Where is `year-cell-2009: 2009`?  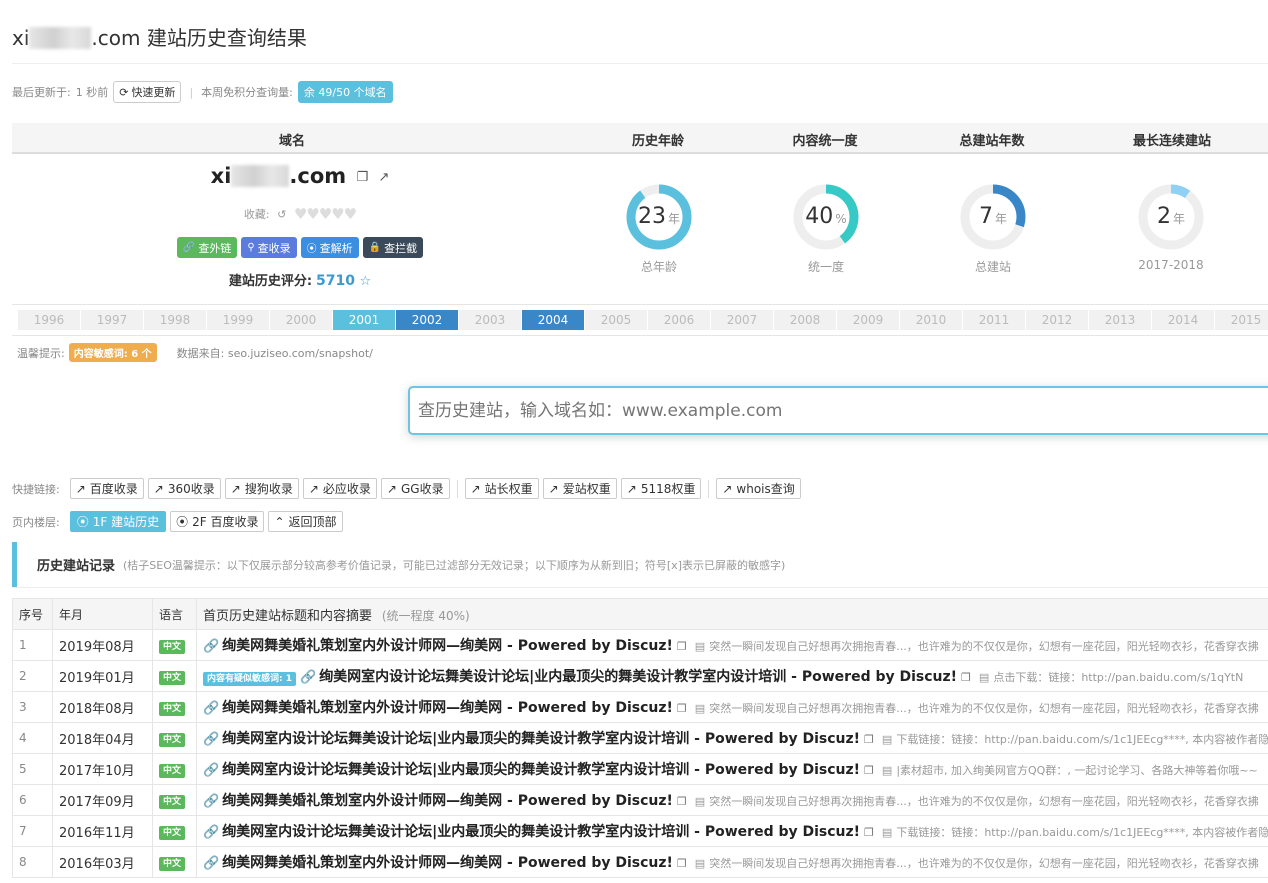
year-cell-2009: 2009 is located at coordinates (868, 320).